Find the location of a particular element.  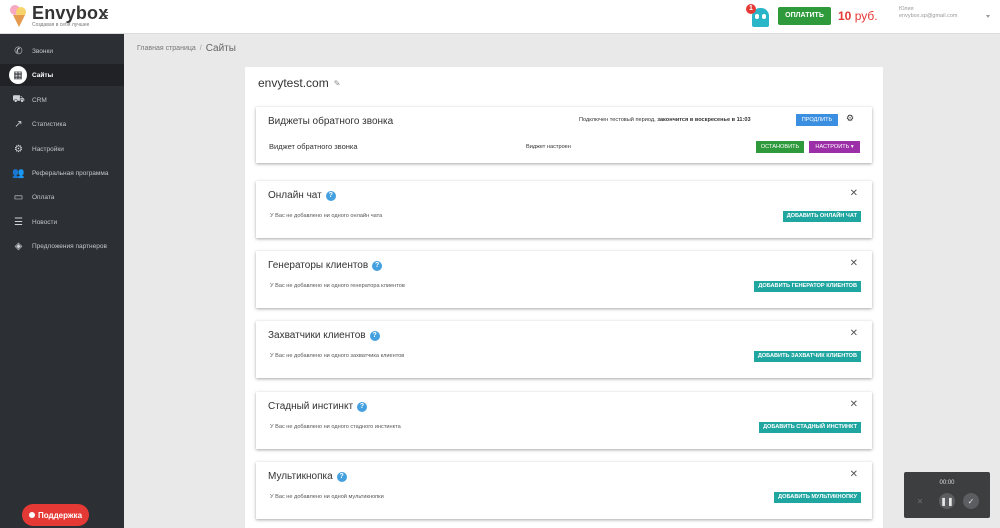

sidebar-item-label: Оплата is located at coordinates (43, 197).